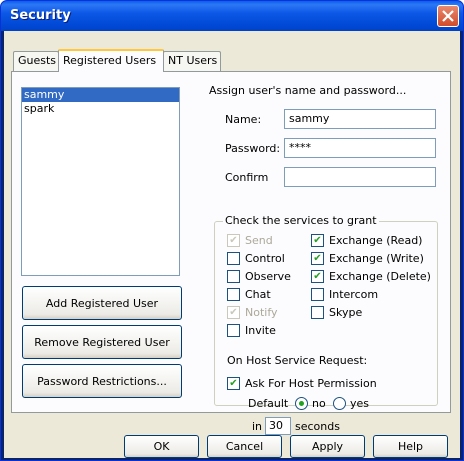  What do you see at coordinates (354, 294) in the screenshot?
I see `intercom-label: Intercom` at bounding box center [354, 294].